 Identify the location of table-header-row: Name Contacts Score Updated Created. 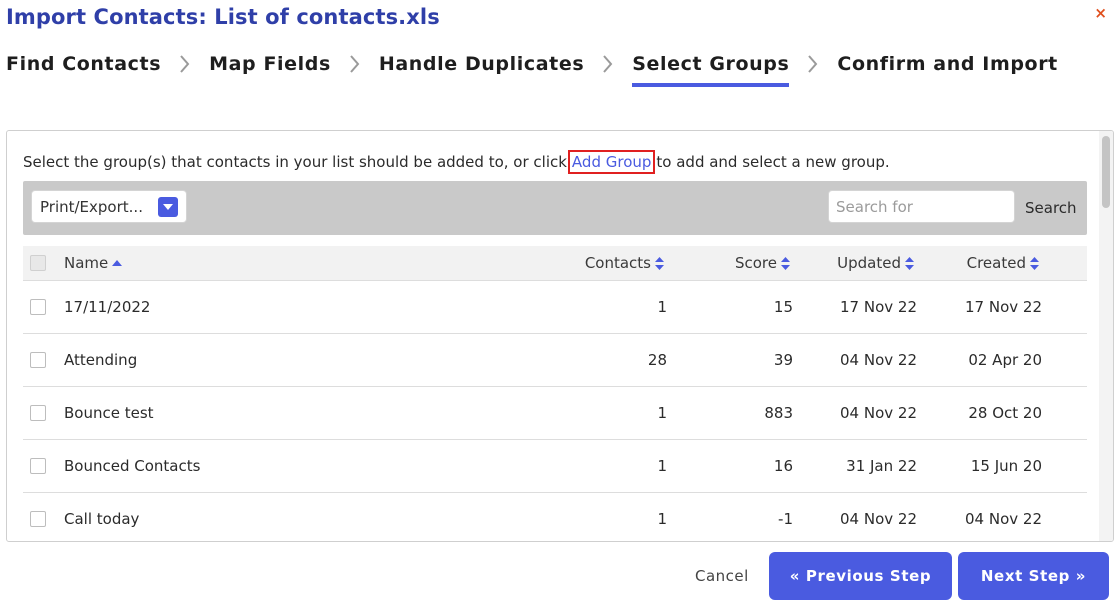
(555, 263).